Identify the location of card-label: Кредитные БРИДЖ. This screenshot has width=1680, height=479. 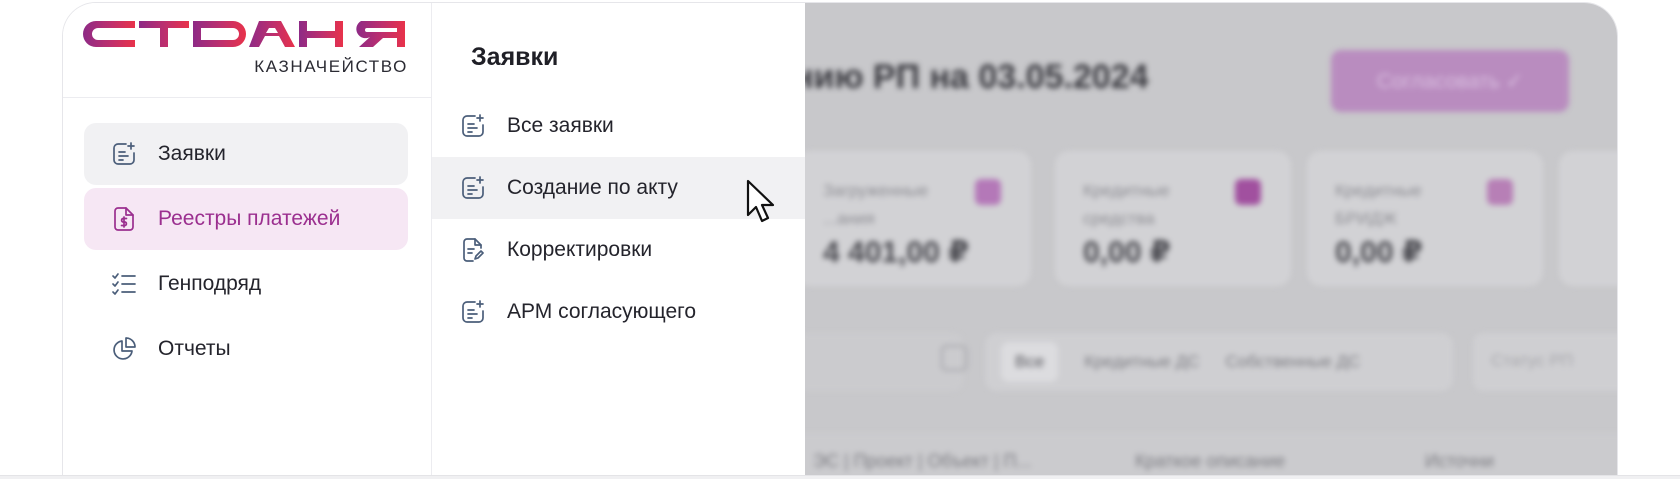
(1378, 204).